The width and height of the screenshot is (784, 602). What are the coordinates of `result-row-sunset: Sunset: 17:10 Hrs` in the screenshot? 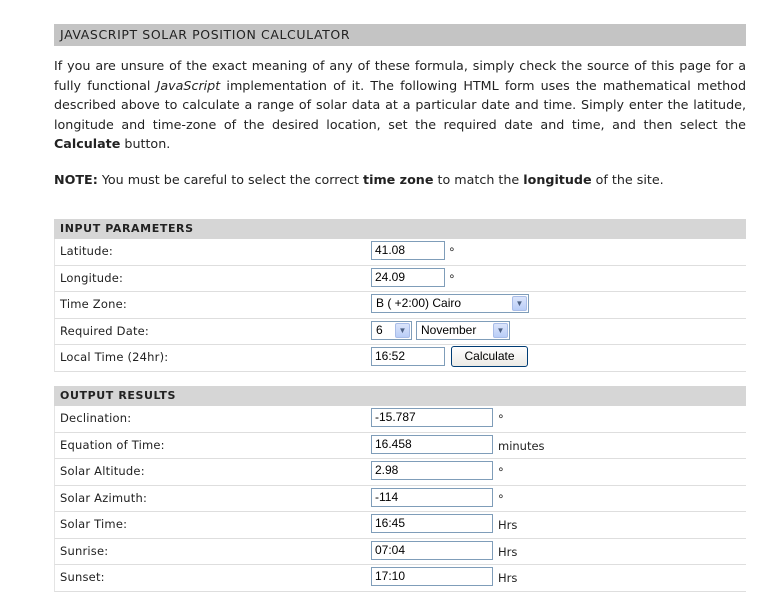 It's located at (400, 578).